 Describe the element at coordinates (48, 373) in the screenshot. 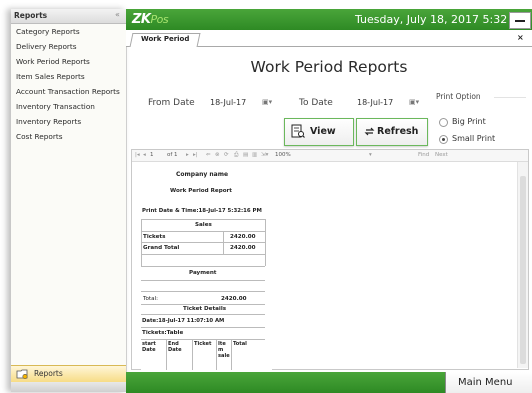

I see `reports-nav-label: Reports` at that location.